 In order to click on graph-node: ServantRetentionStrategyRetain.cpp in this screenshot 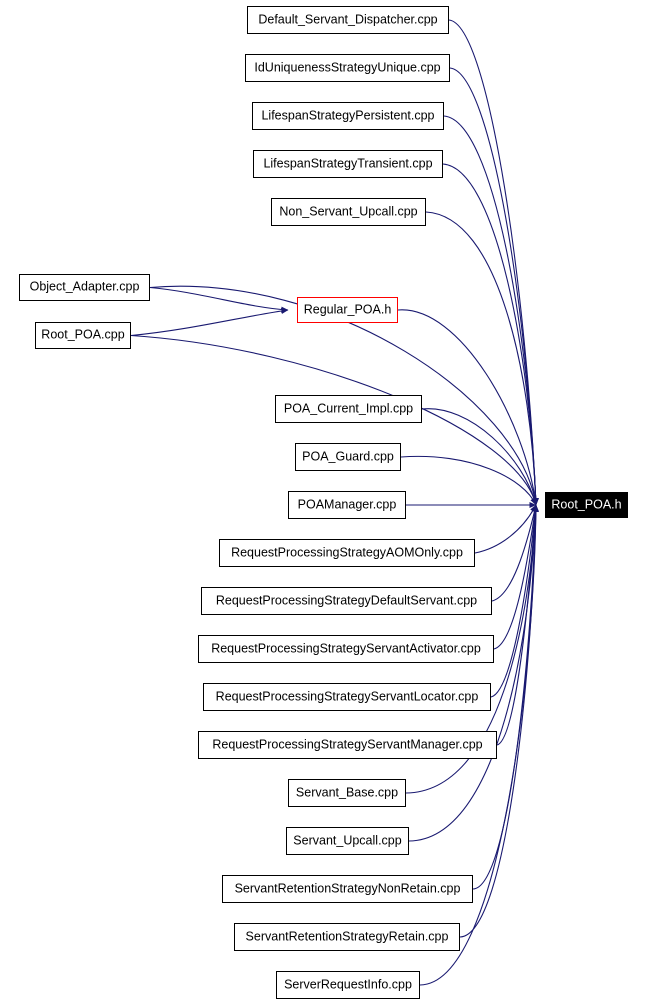, I will do `click(347, 937)`.